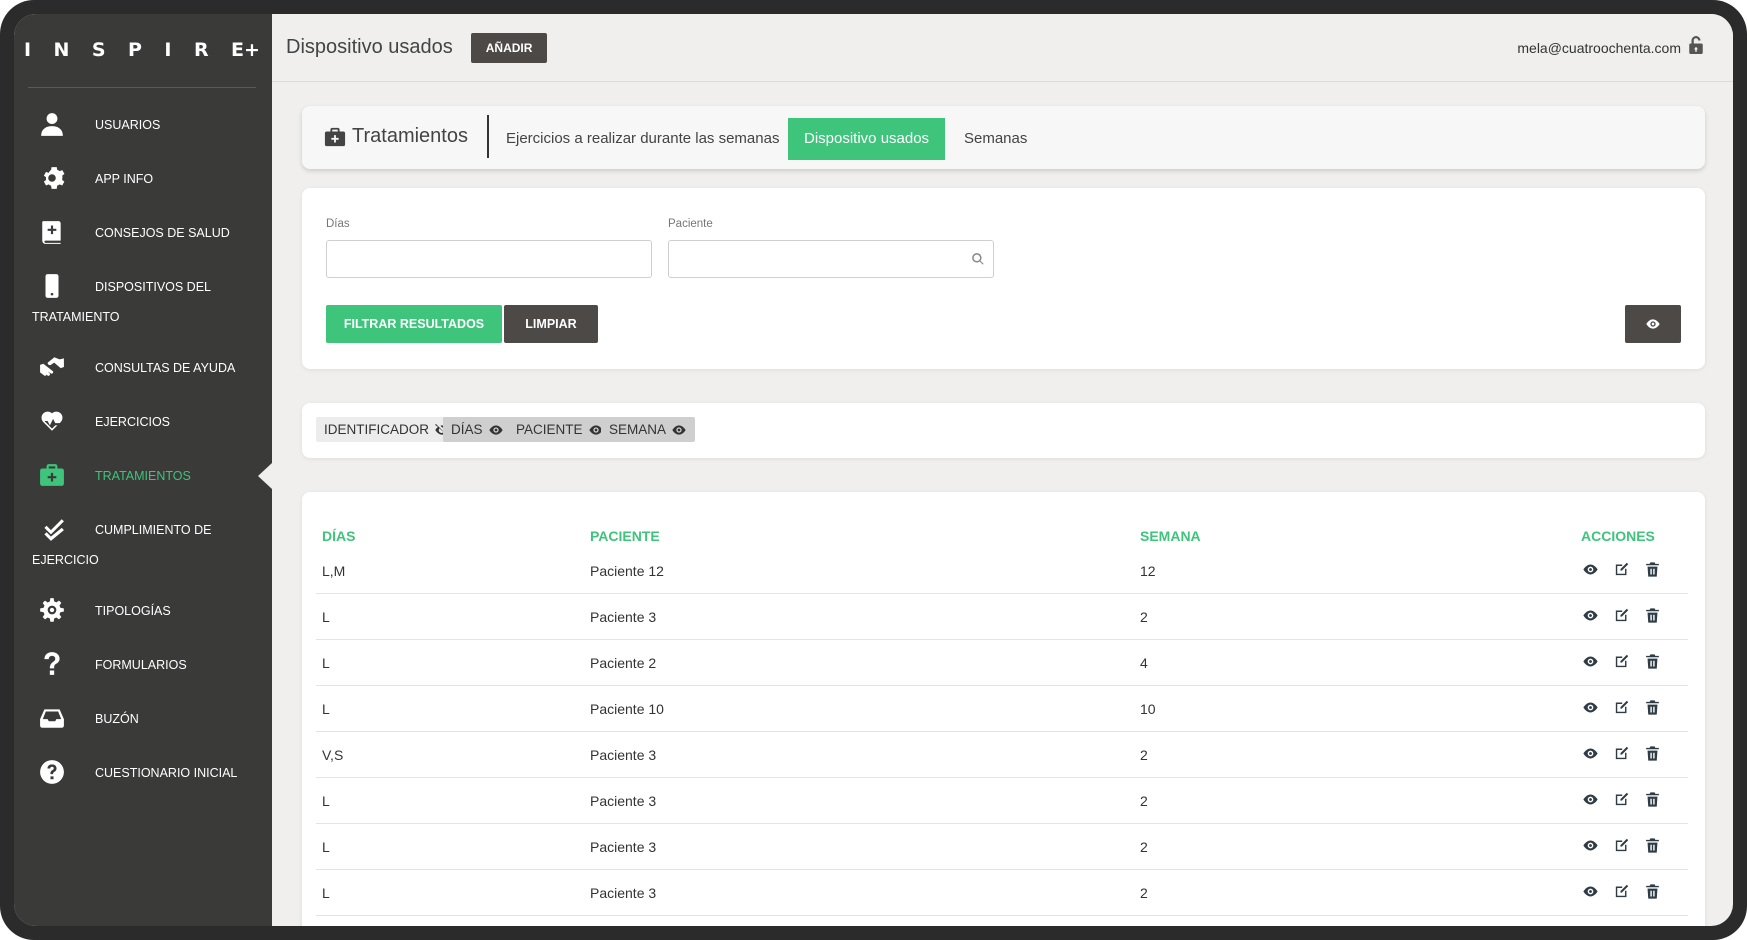  What do you see at coordinates (52, 367) in the screenshot?
I see `hands-helping-icon` at bounding box center [52, 367].